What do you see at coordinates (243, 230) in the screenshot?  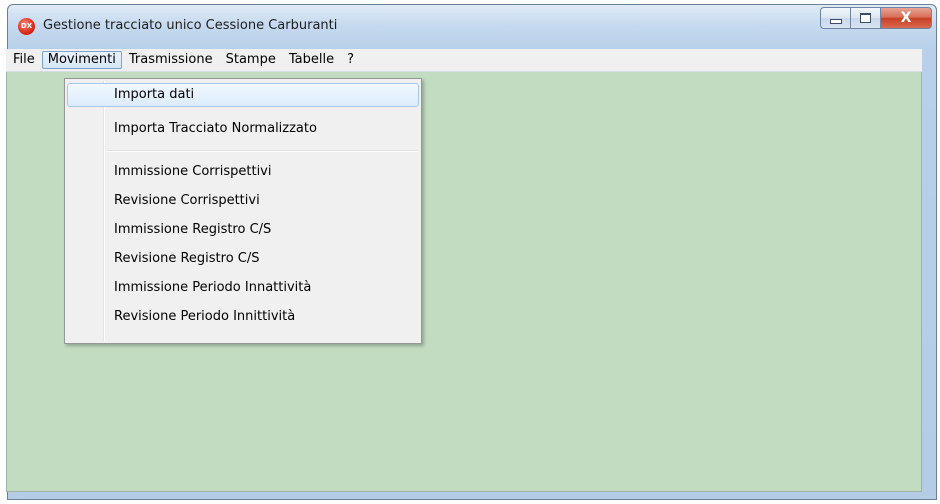 I see `menu-item-immissione-registro: Immissione Registro C/S` at bounding box center [243, 230].